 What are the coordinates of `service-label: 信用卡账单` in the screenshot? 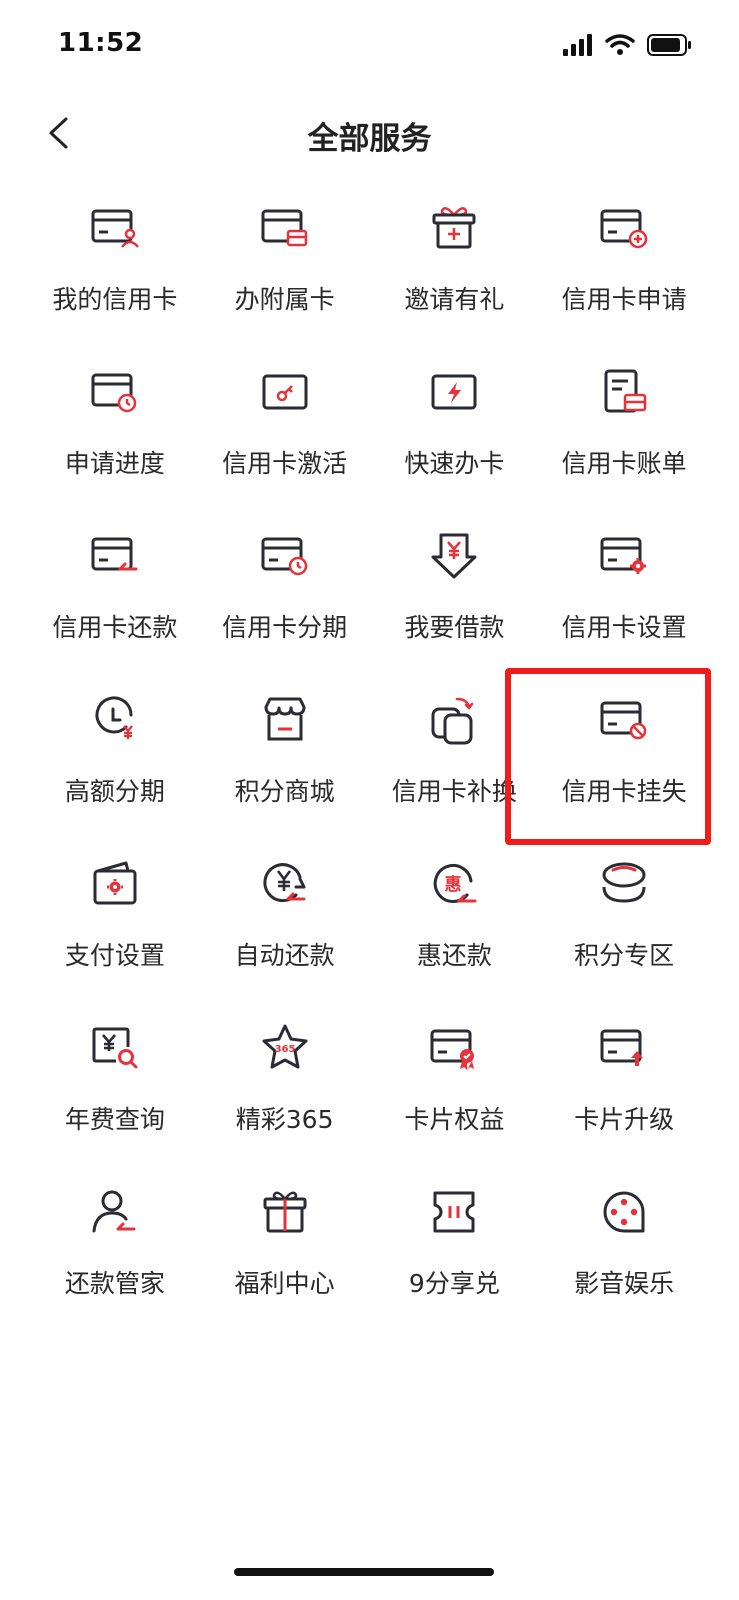 It's located at (624, 463).